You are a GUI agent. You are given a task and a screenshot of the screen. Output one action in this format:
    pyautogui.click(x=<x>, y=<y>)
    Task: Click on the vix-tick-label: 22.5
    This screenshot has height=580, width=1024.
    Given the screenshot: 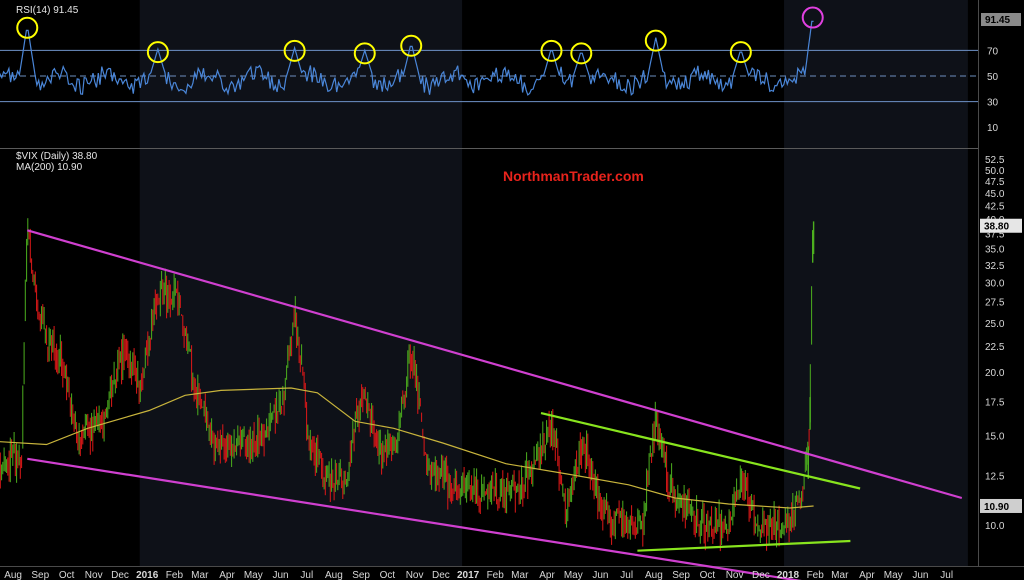 What is the action you would take?
    pyautogui.click(x=995, y=347)
    